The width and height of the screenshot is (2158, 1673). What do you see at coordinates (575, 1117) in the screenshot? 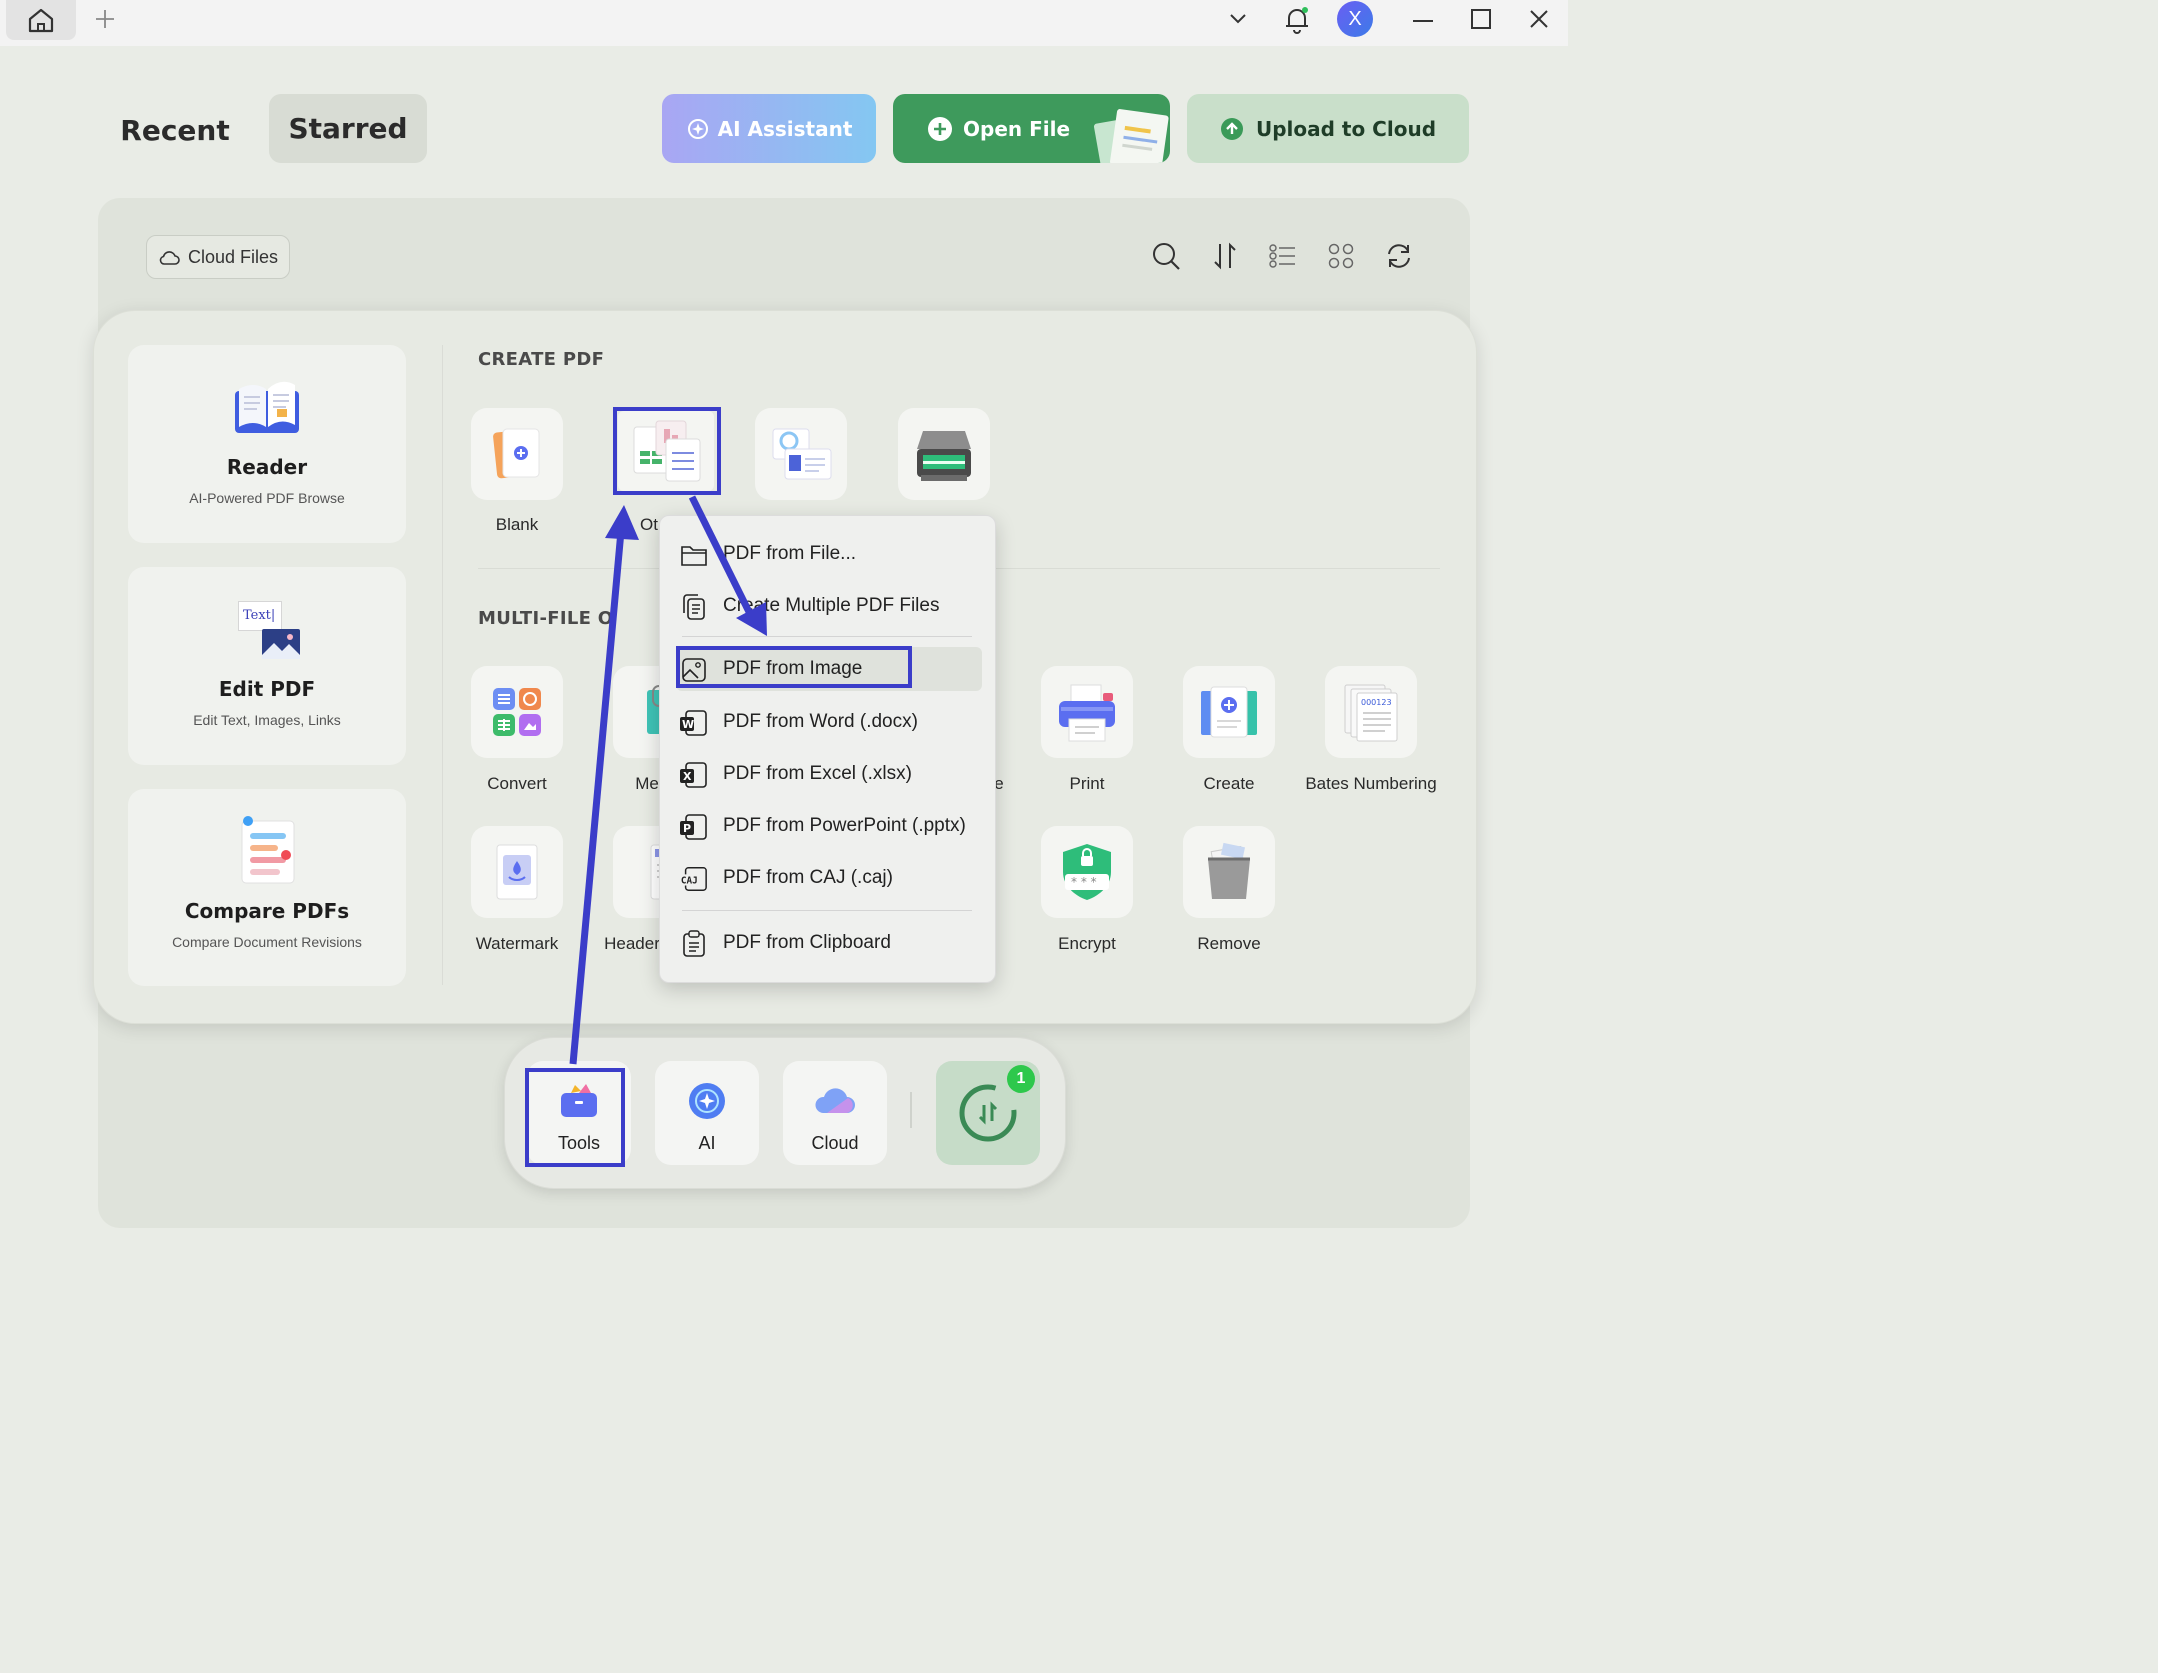
I see `highlight-tools` at bounding box center [575, 1117].